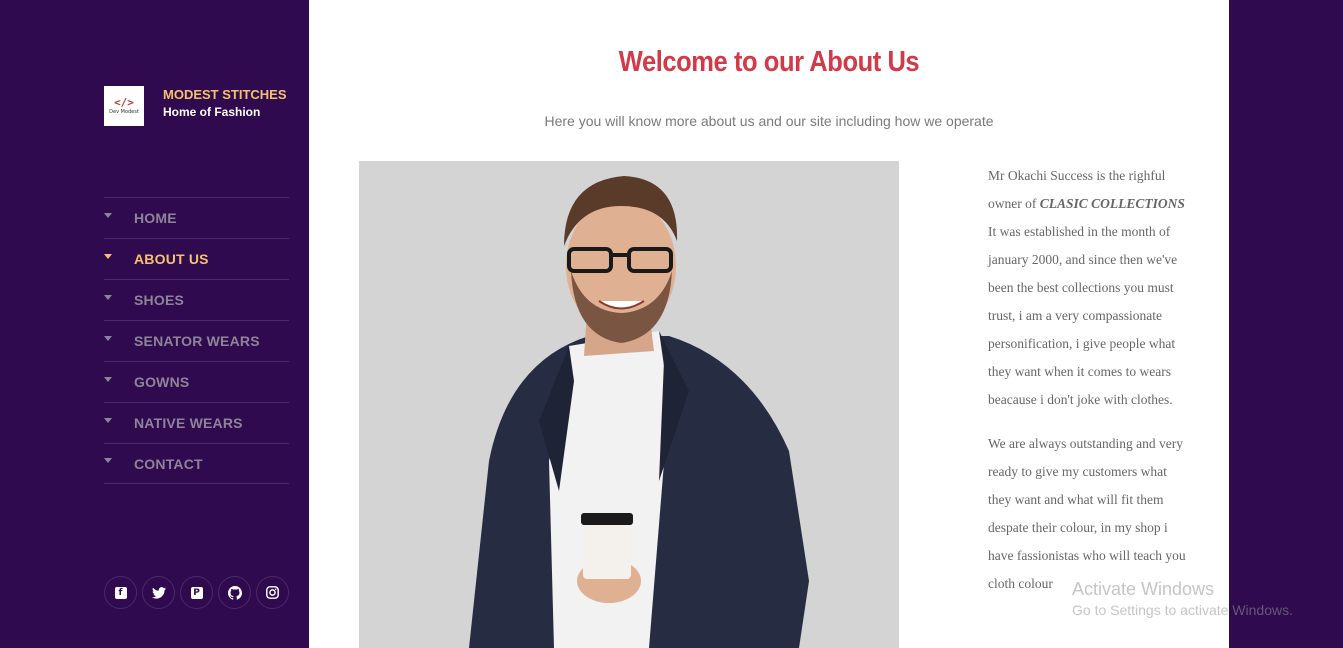  I want to click on brand-text: MODEST STITCHES Home of Fashion, so click(225, 104).